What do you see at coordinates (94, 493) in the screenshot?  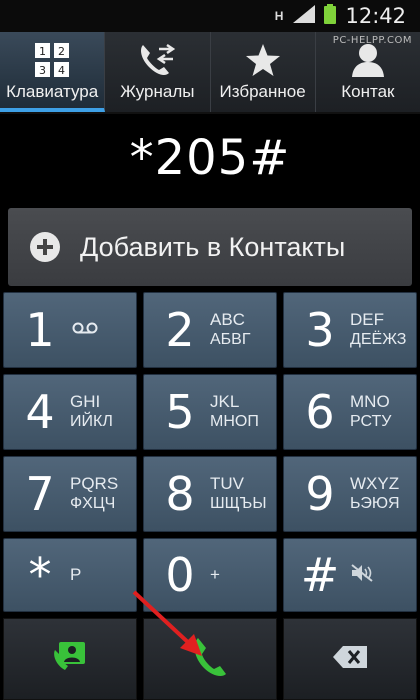 I see `key-letters: PQRS ФХЦЧ` at bounding box center [94, 493].